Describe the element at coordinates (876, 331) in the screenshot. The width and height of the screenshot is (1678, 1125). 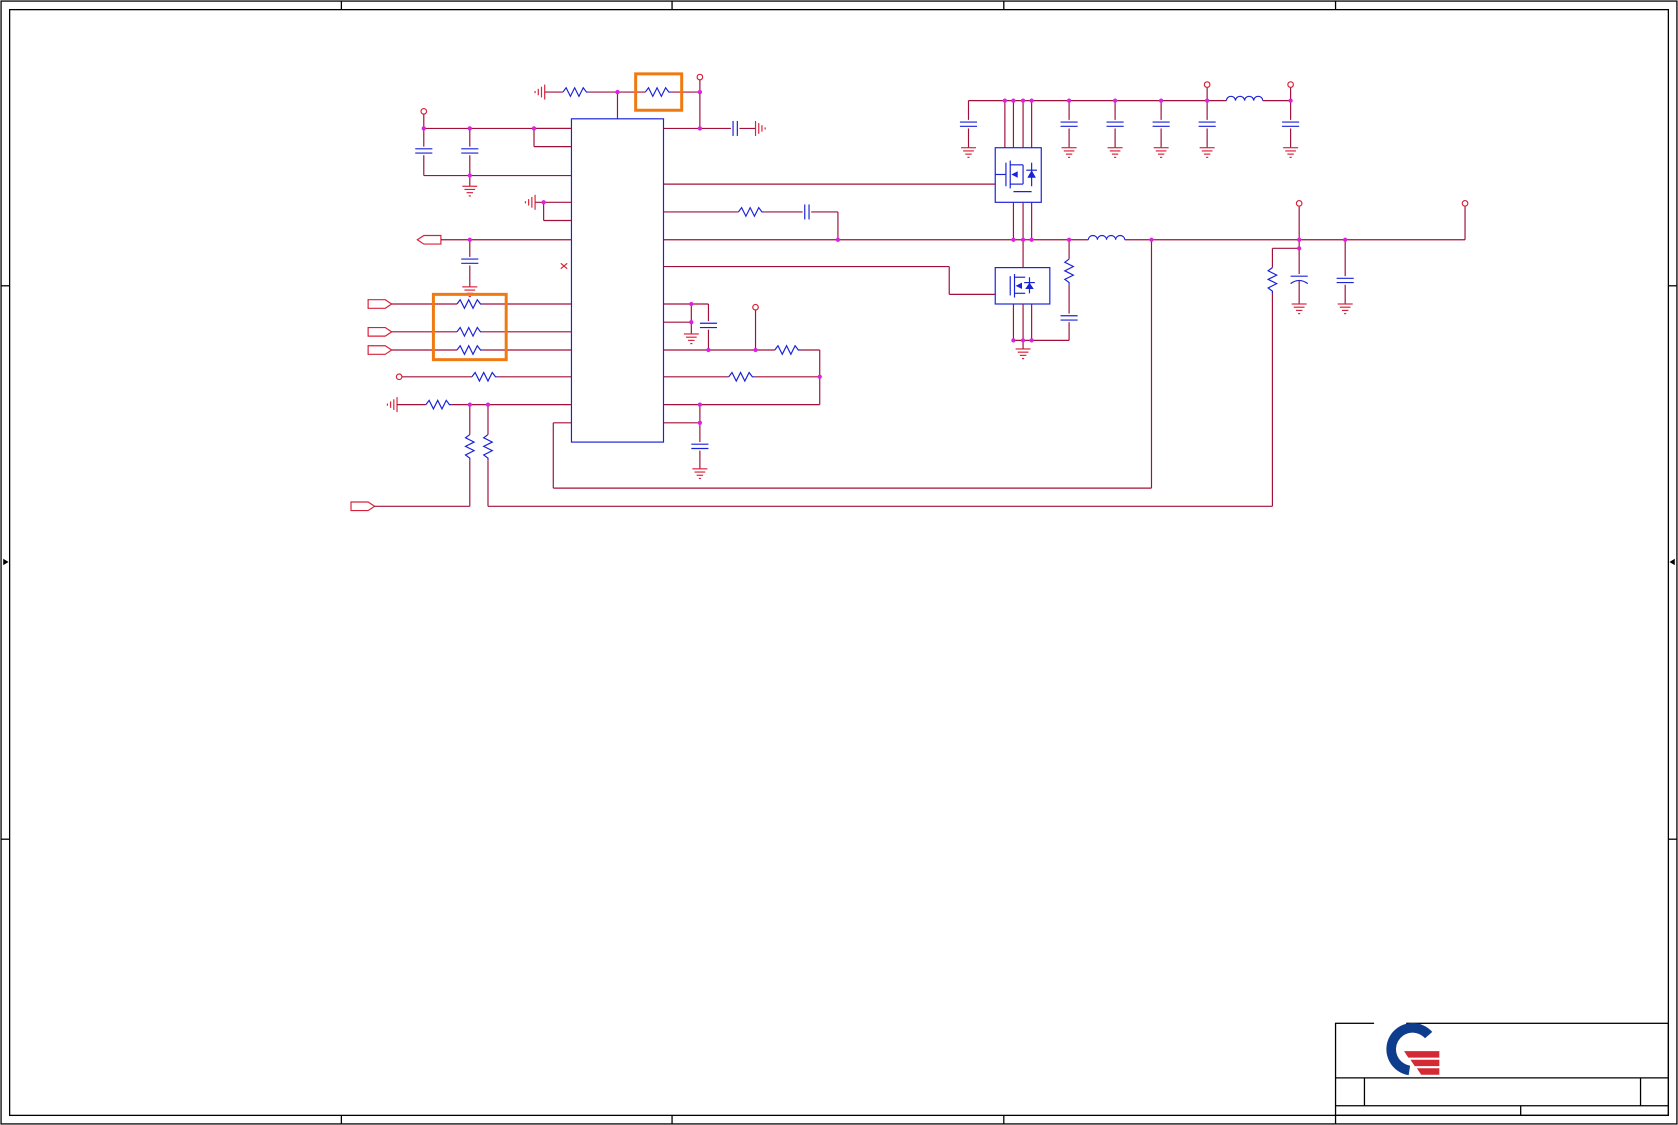
I see `right-network` at that location.